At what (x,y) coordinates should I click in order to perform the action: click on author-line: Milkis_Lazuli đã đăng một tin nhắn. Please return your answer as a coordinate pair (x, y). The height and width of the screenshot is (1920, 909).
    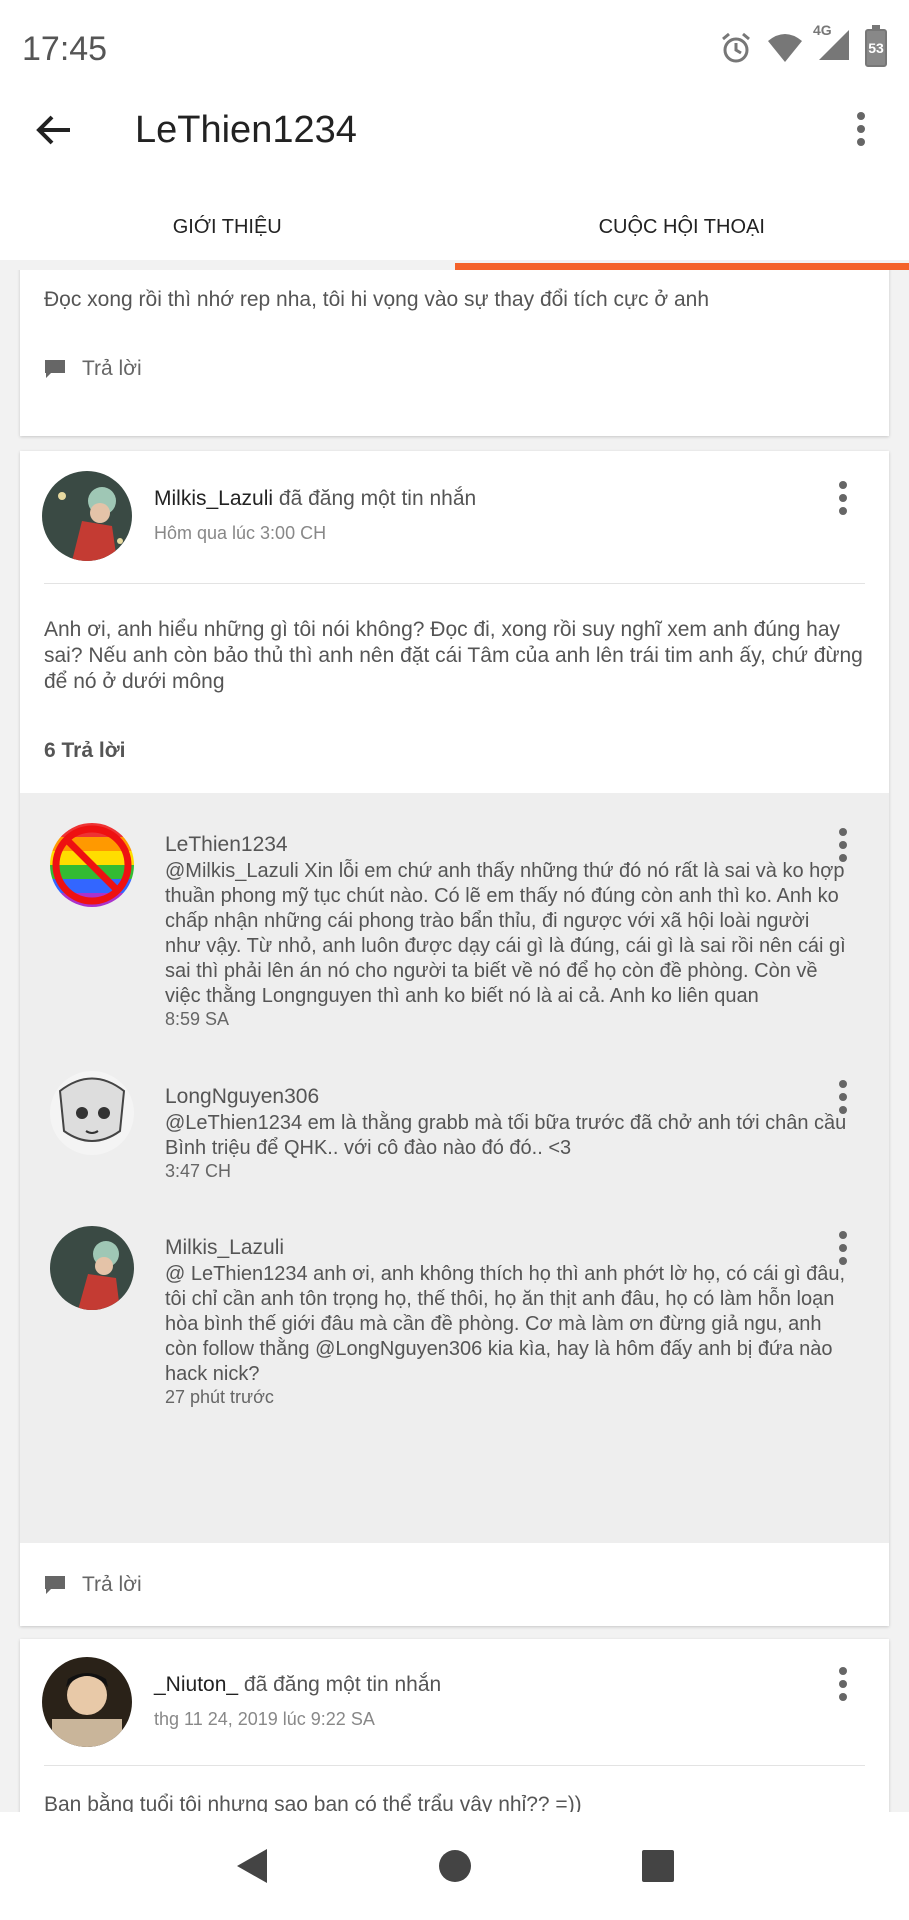
    Looking at the image, I should click on (315, 499).